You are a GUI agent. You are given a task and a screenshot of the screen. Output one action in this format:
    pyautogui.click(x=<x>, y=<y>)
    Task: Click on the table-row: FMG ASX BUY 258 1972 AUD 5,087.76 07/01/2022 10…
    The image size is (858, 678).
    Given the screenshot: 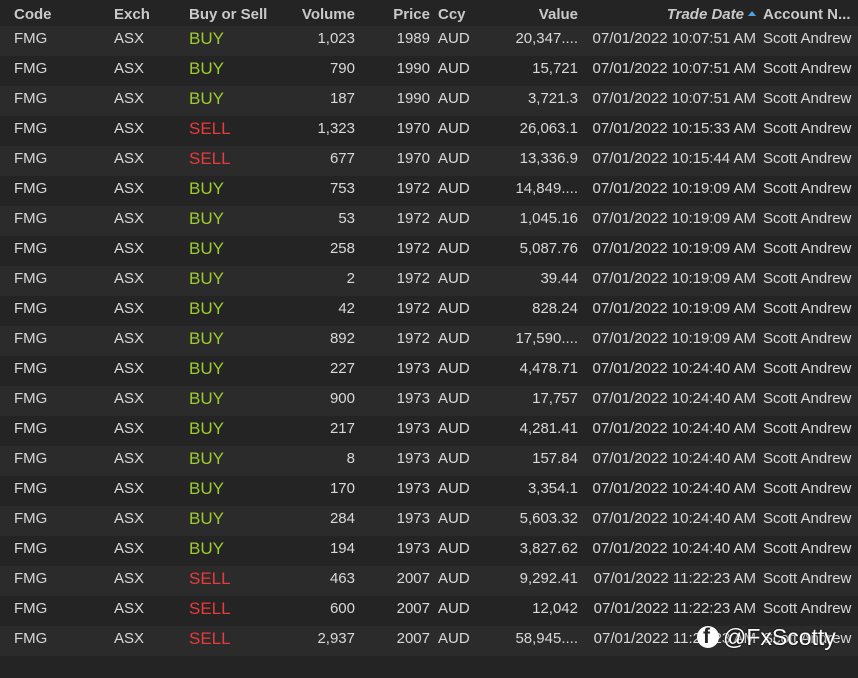 What is the action you would take?
    pyautogui.click(x=429, y=251)
    